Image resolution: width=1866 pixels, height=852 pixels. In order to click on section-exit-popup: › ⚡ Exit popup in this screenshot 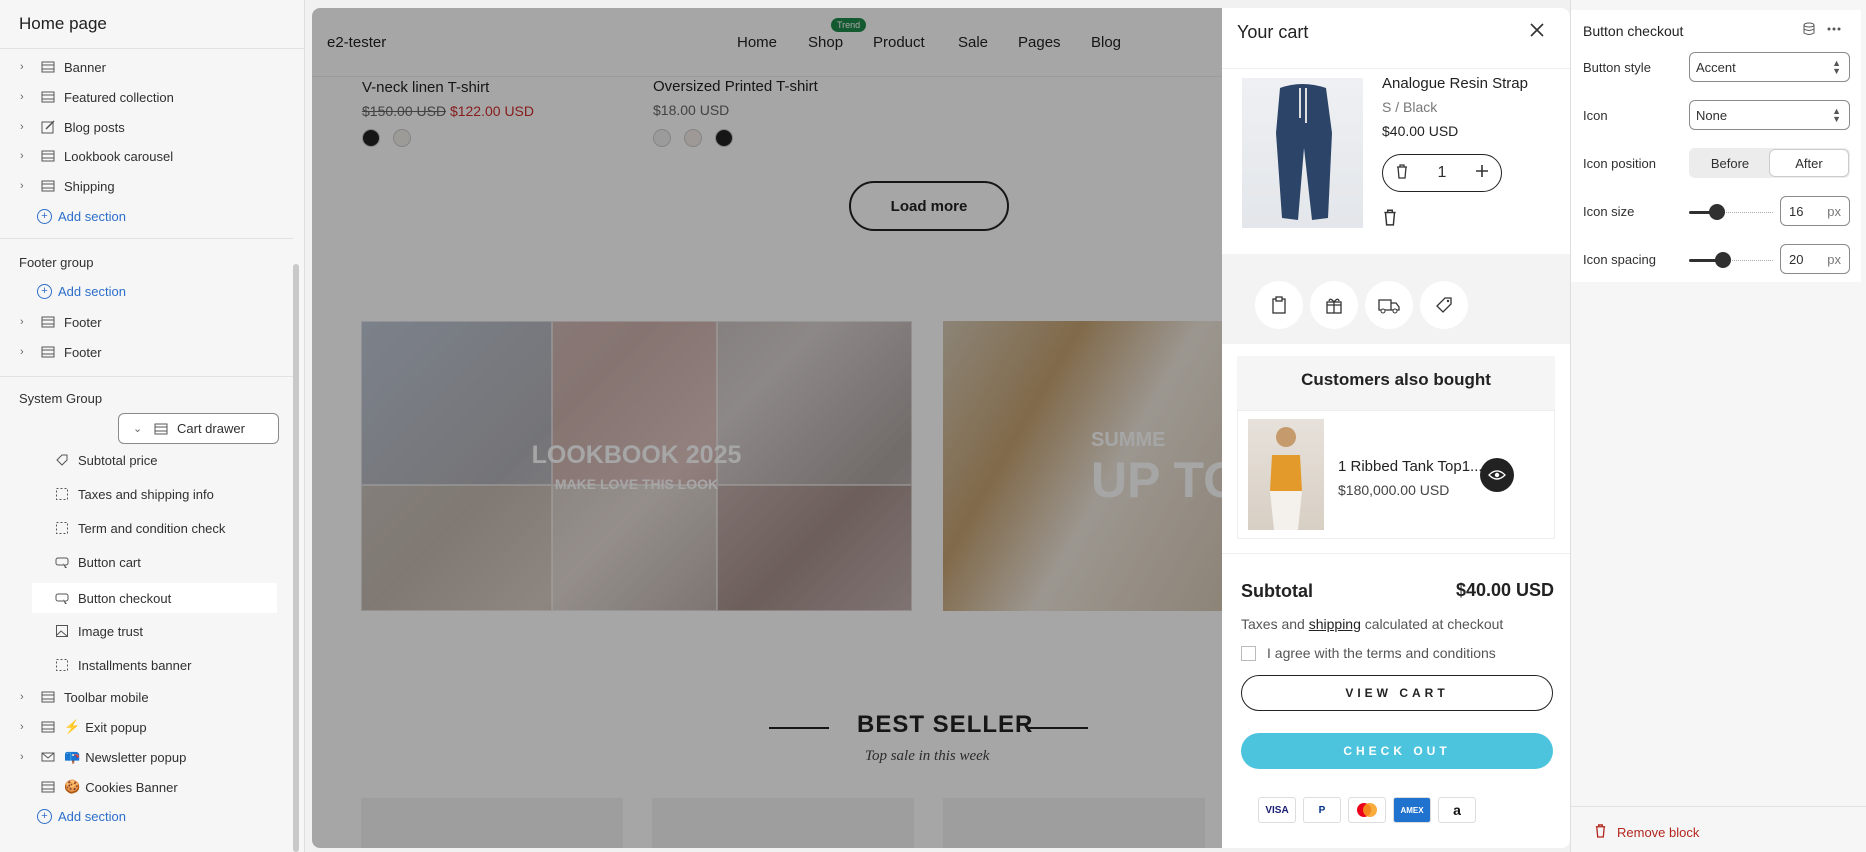, I will do `click(149, 727)`.